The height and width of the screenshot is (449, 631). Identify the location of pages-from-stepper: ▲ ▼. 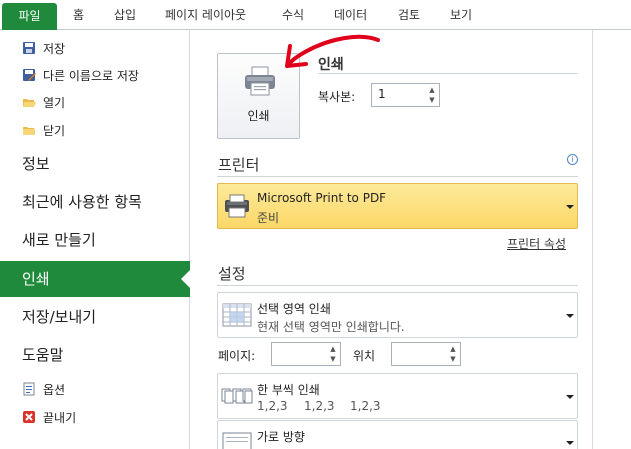
(306, 354).